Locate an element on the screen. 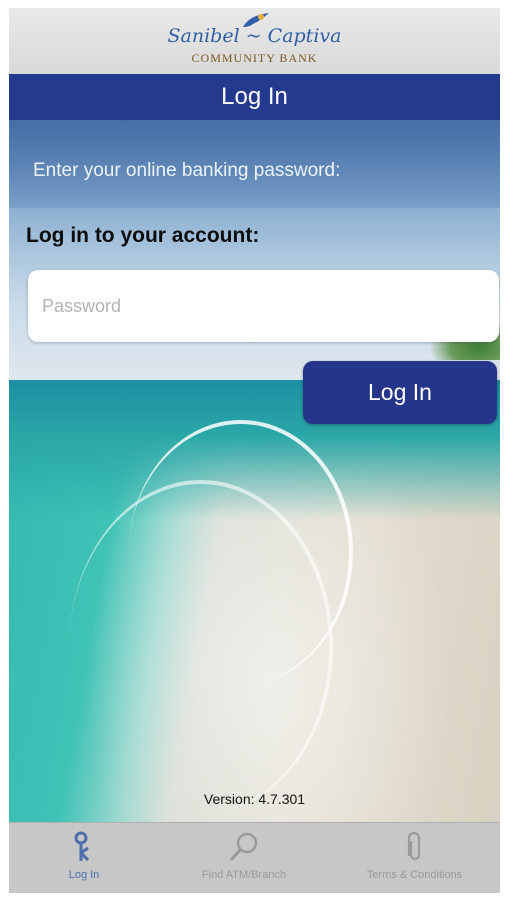 Image resolution: width=510 pixels, height=899 pixels. tab-terms-conditions: Terms & Conditions is located at coordinates (414, 858).